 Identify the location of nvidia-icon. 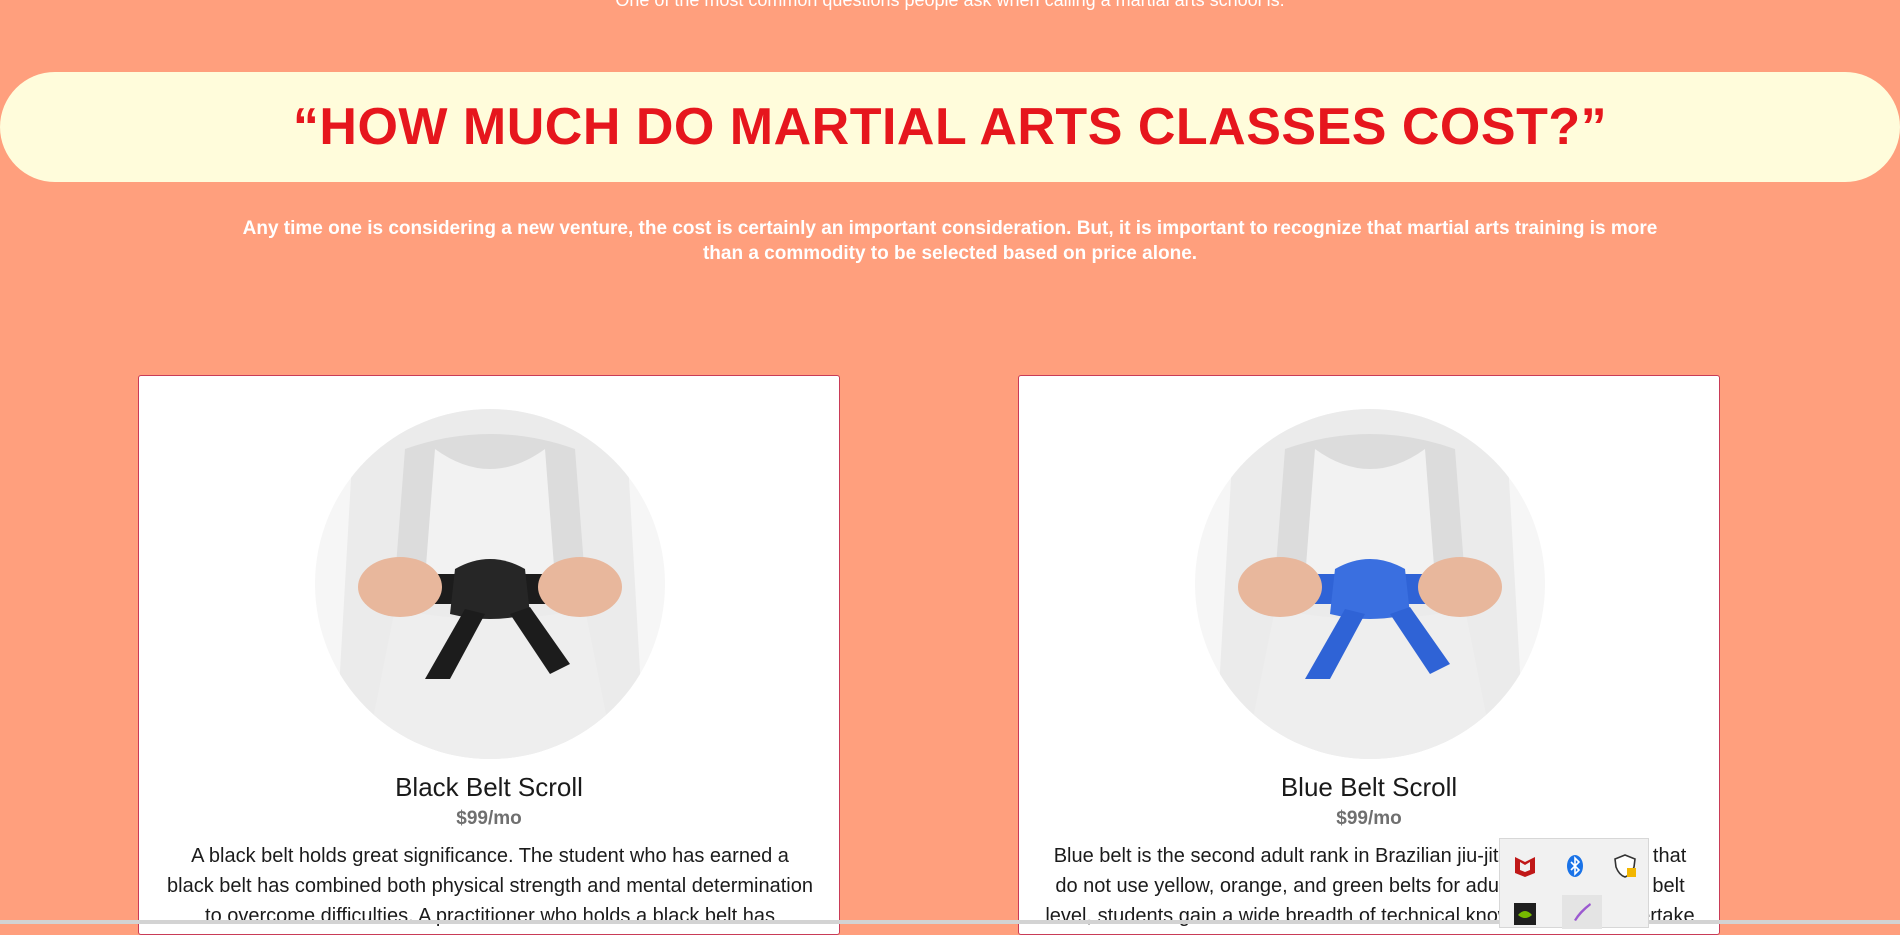
(1525, 914).